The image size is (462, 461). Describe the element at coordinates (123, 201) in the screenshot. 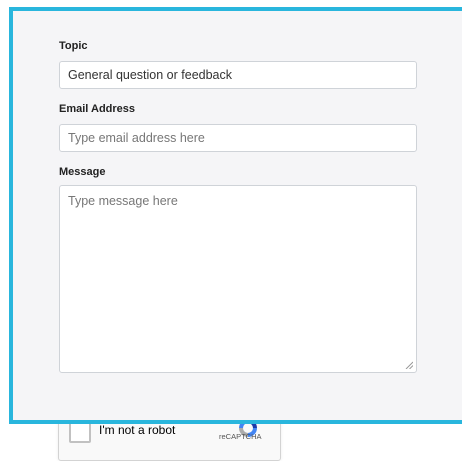

I see `message-placeholder: Type message here` at that location.